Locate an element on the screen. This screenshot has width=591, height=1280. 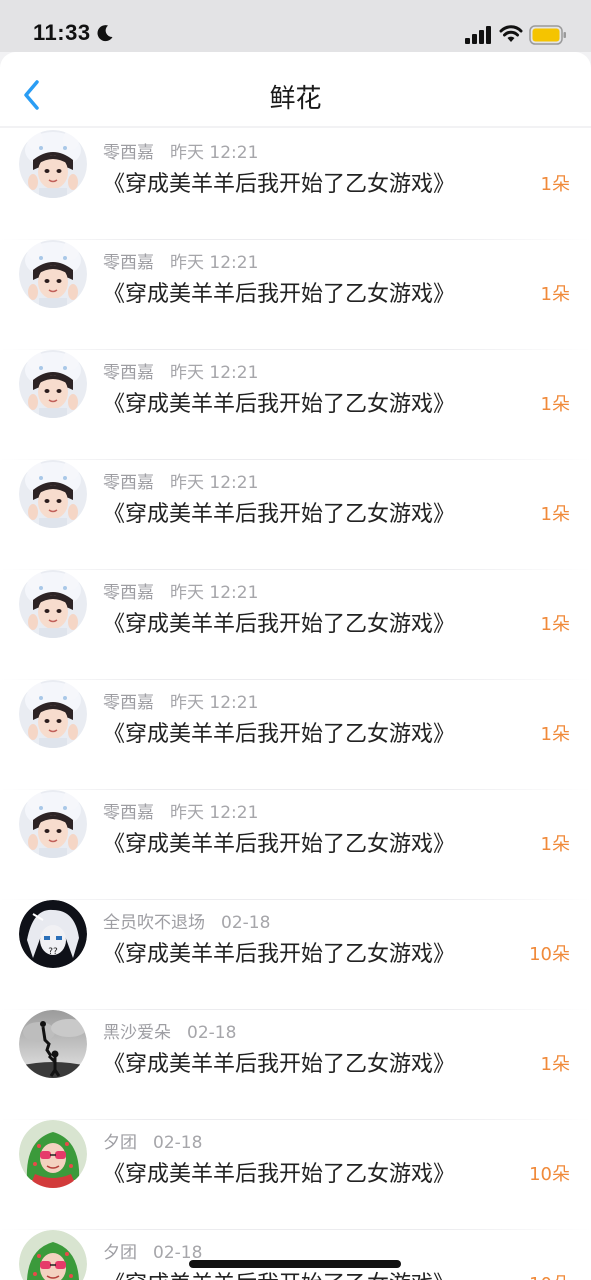
row-meta: 黑沙爱朵 02-18 is located at coordinates (169, 1030).